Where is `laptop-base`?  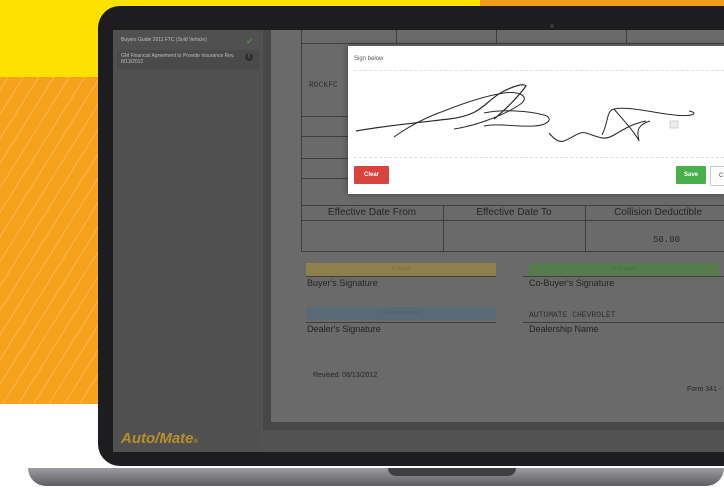
laptop-base is located at coordinates (376, 477).